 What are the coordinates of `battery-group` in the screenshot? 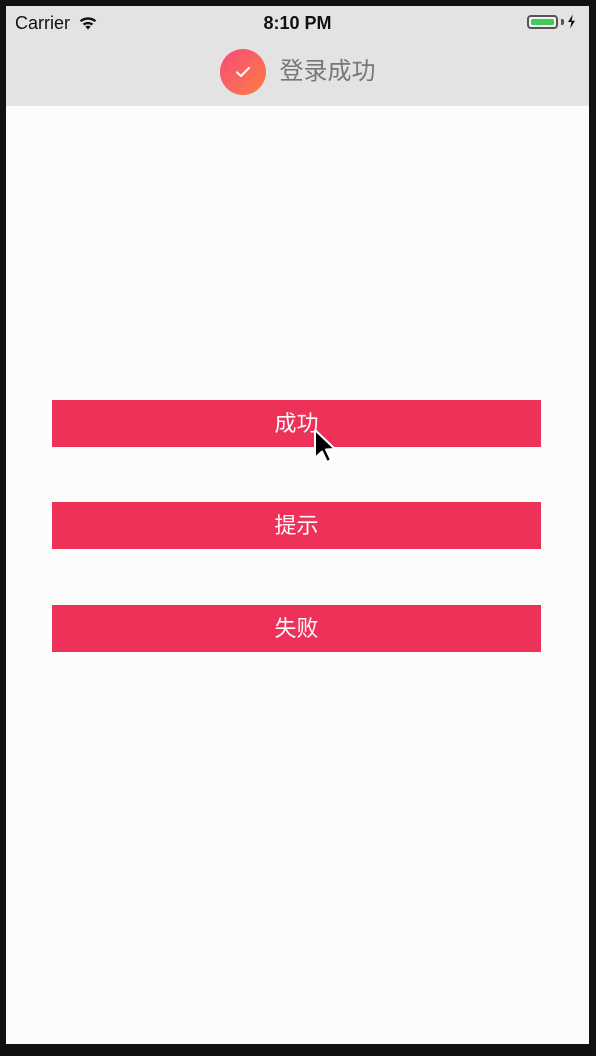 It's located at (551, 21).